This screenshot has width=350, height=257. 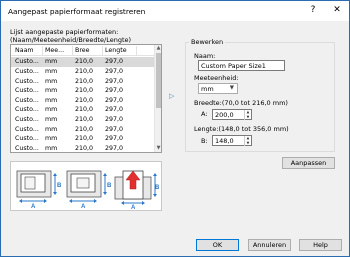 What do you see at coordinates (172, 96) in the screenshot?
I see `arrow-right-icon: ▷` at bounding box center [172, 96].